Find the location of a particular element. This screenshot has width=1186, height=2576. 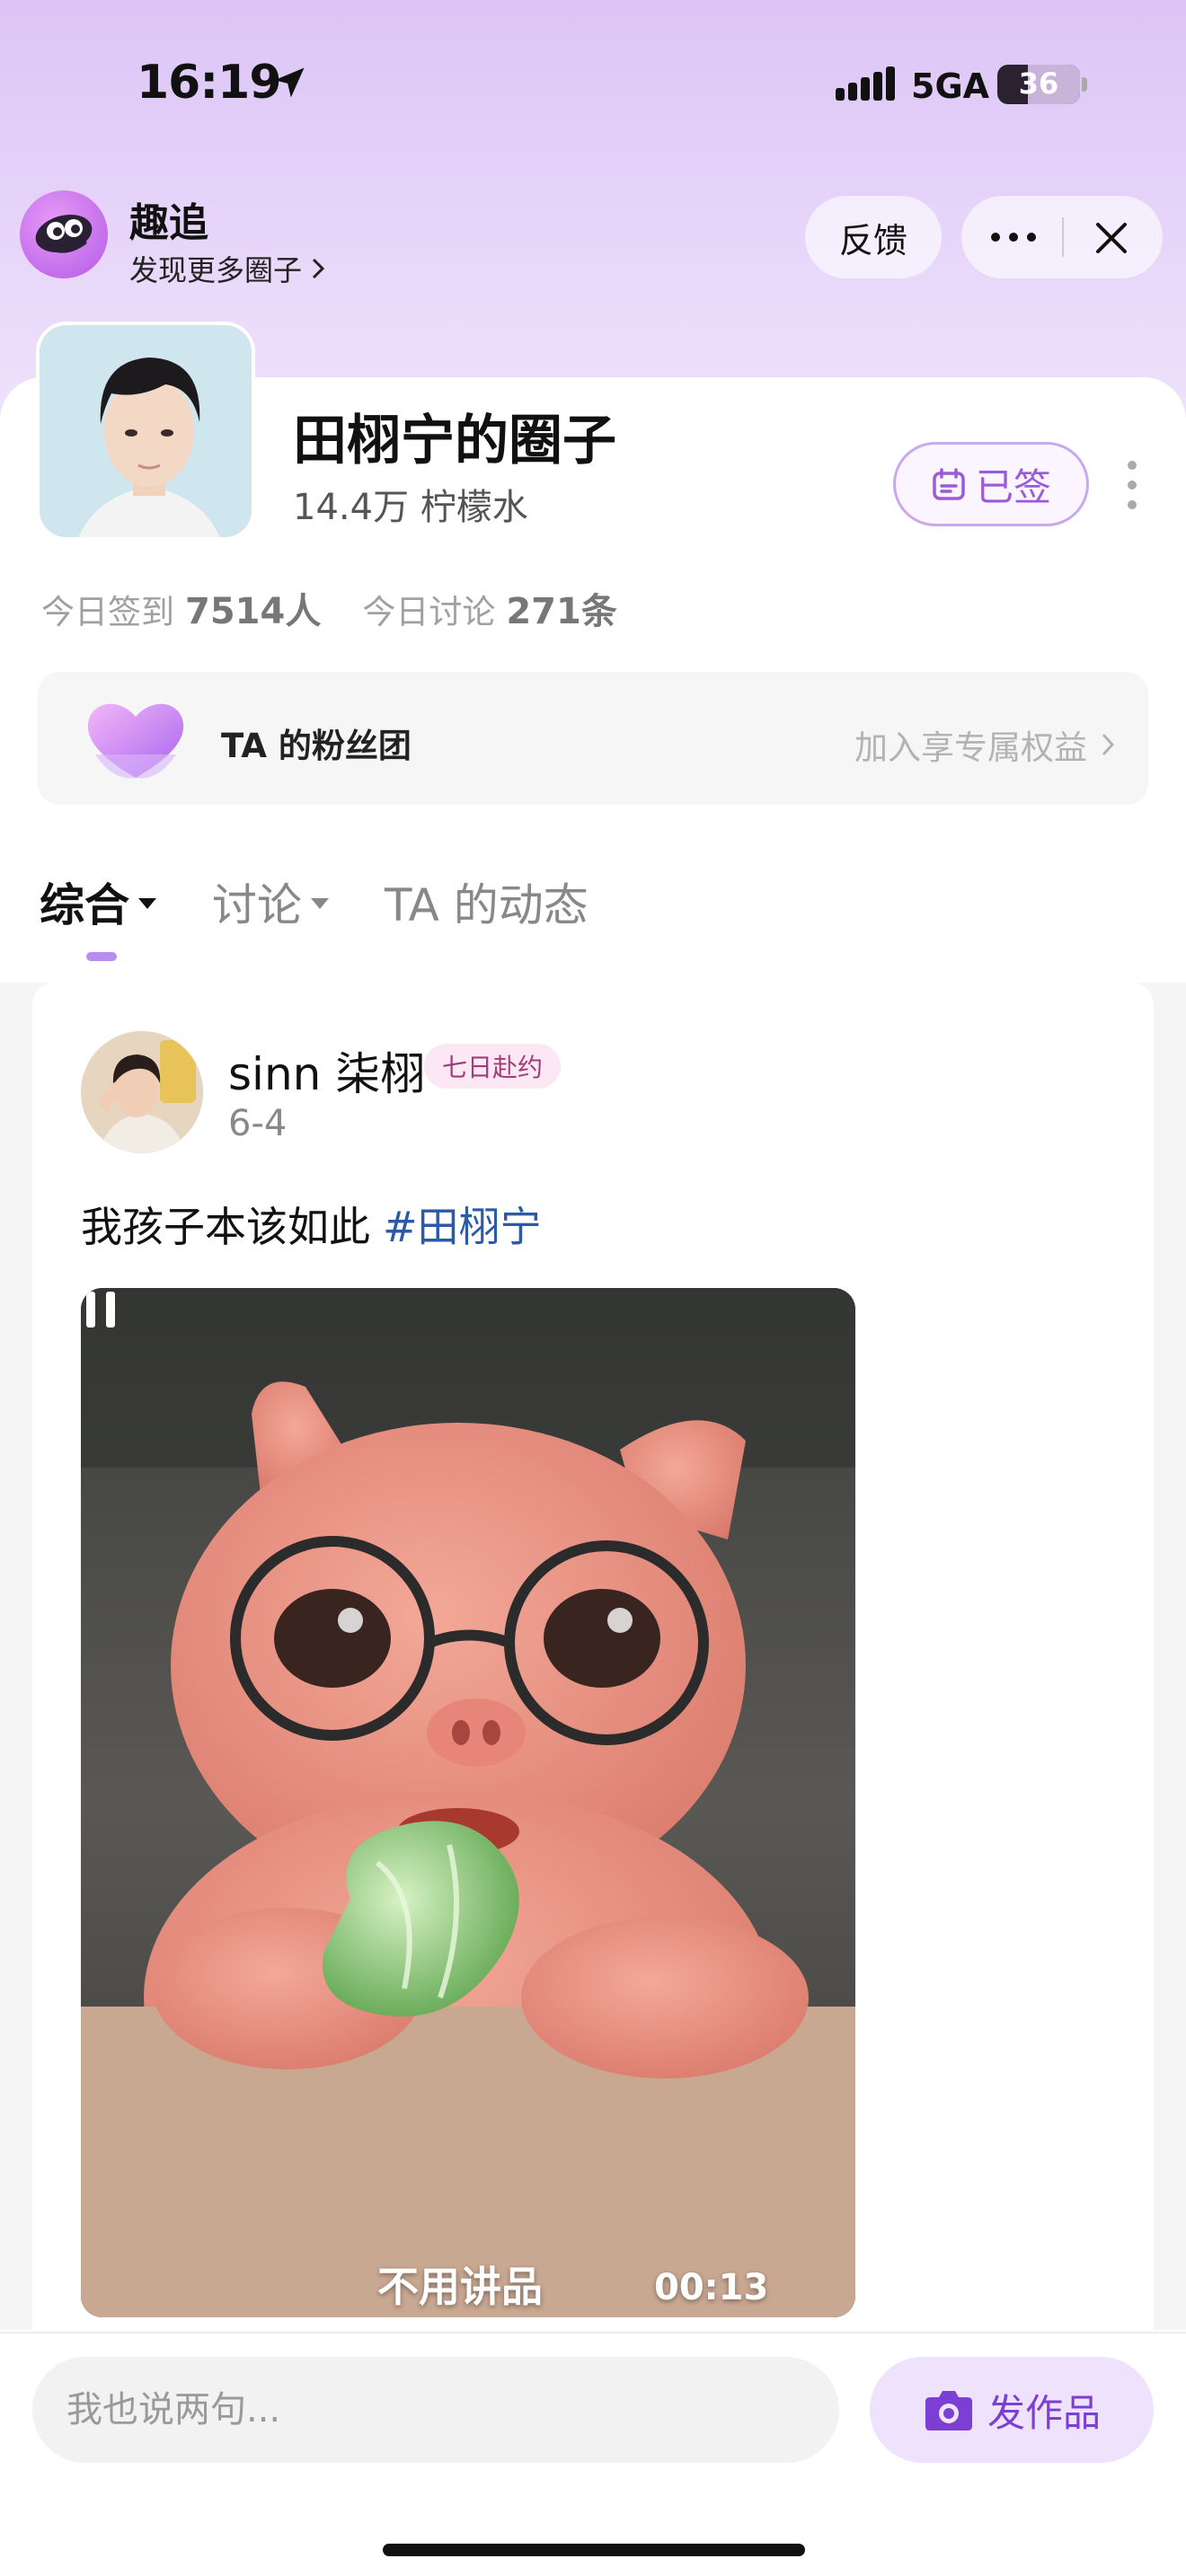

tab-label: 讨论 is located at coordinates (257, 905).